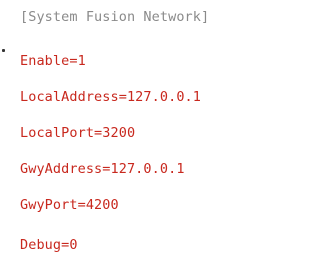 The width and height of the screenshot is (327, 271). Describe the element at coordinates (53, 61) in the screenshot. I see `config-line-enable: Enable=1` at that location.